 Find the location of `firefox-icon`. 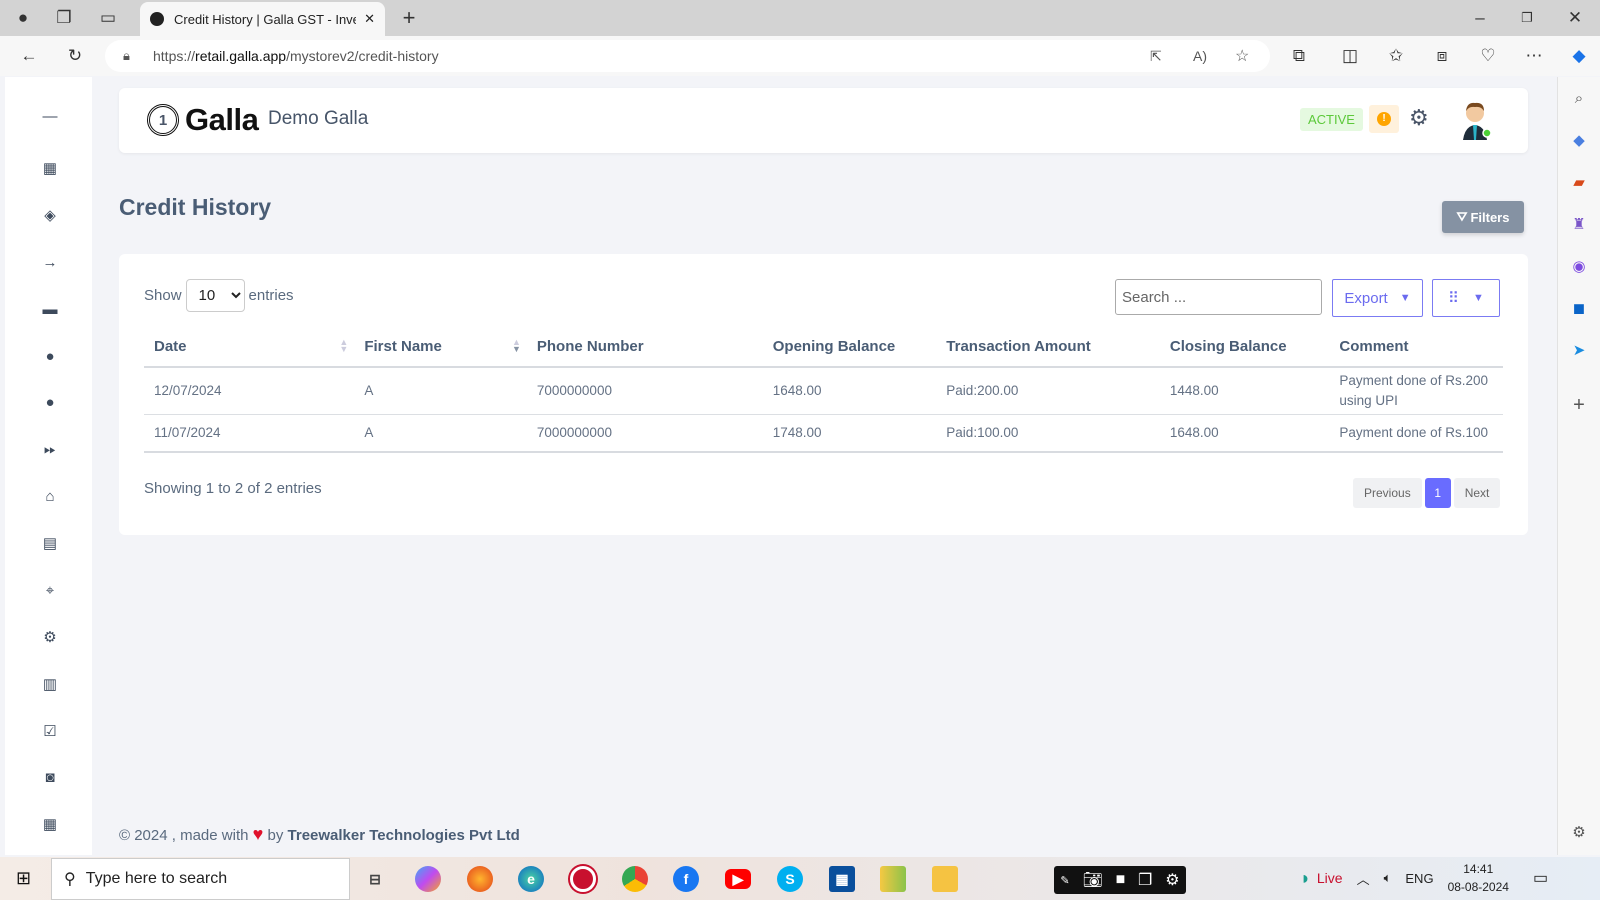

firefox-icon is located at coordinates (480, 879).